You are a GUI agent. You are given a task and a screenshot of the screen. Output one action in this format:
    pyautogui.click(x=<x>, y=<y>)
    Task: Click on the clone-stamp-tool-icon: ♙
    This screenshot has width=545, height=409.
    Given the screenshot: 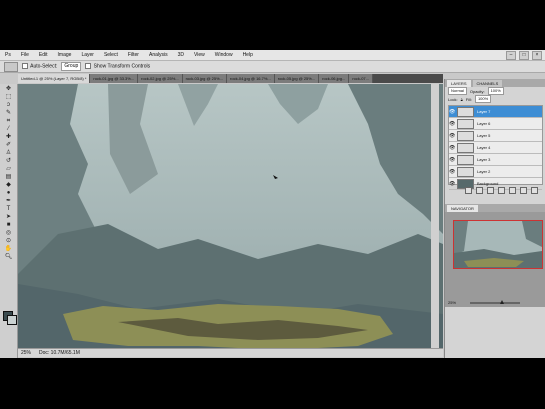 What is the action you would take?
    pyautogui.click(x=8, y=152)
    